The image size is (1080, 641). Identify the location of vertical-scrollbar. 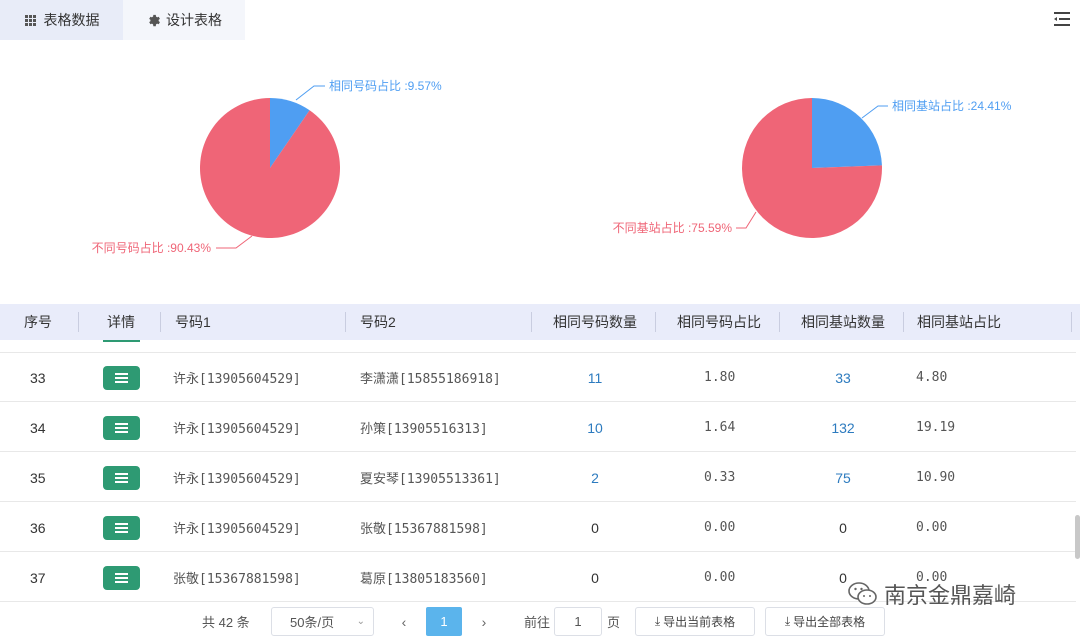
(1077, 537).